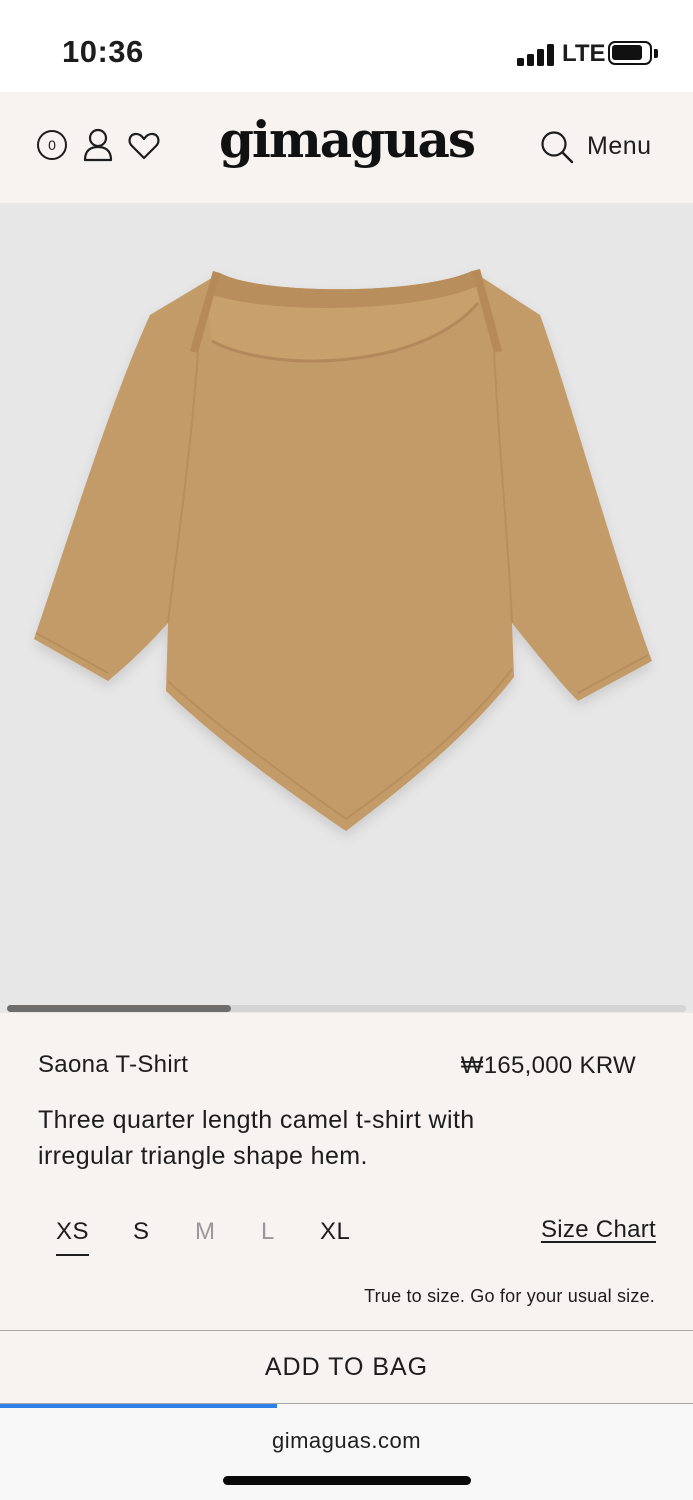  What do you see at coordinates (548, 1065) in the screenshot?
I see `product-price: ₩165,000 KRW` at bounding box center [548, 1065].